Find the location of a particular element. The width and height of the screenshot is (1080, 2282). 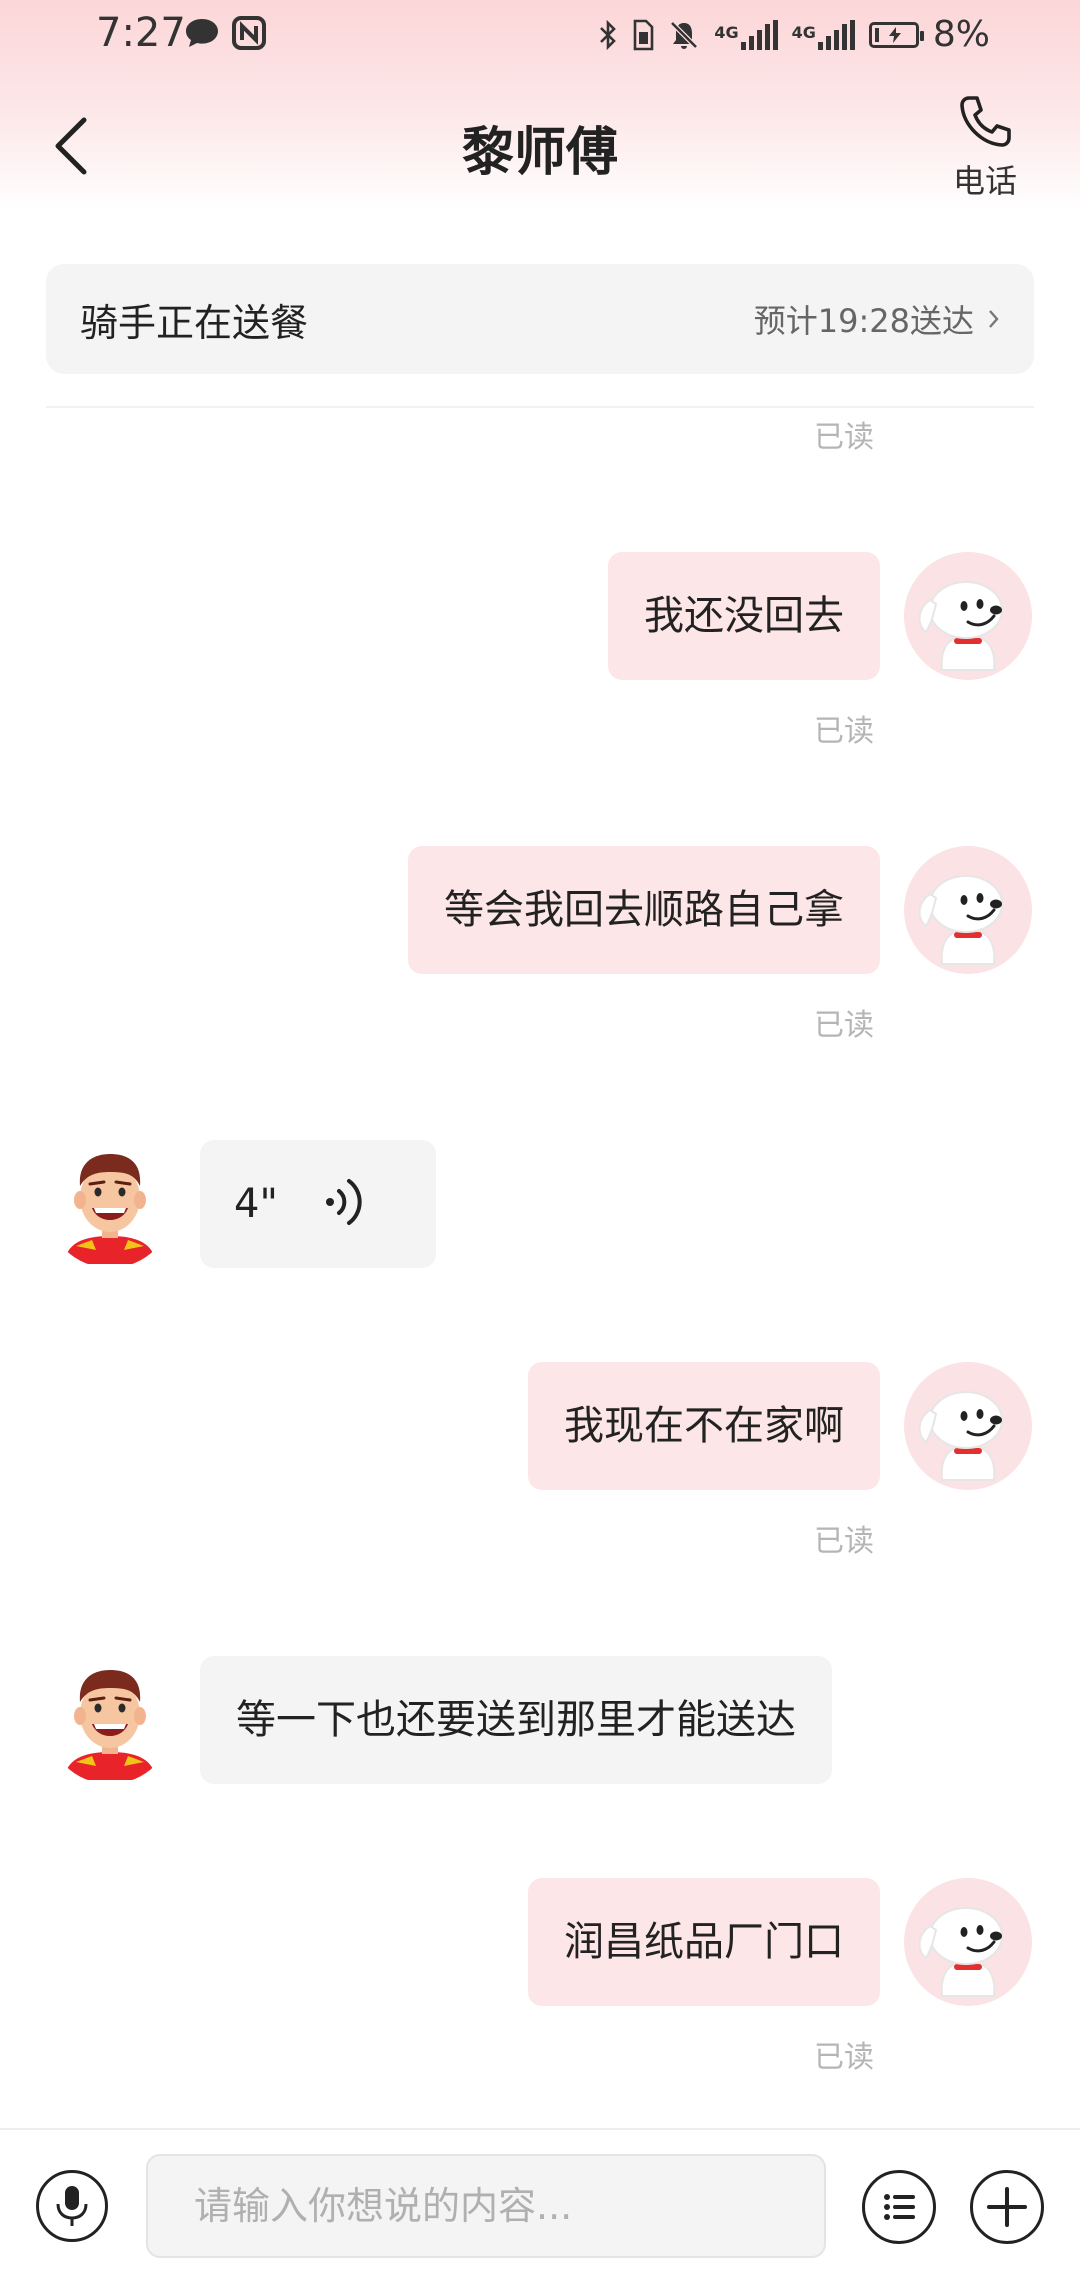

voice-wave-icon is located at coordinates (343, 1202).